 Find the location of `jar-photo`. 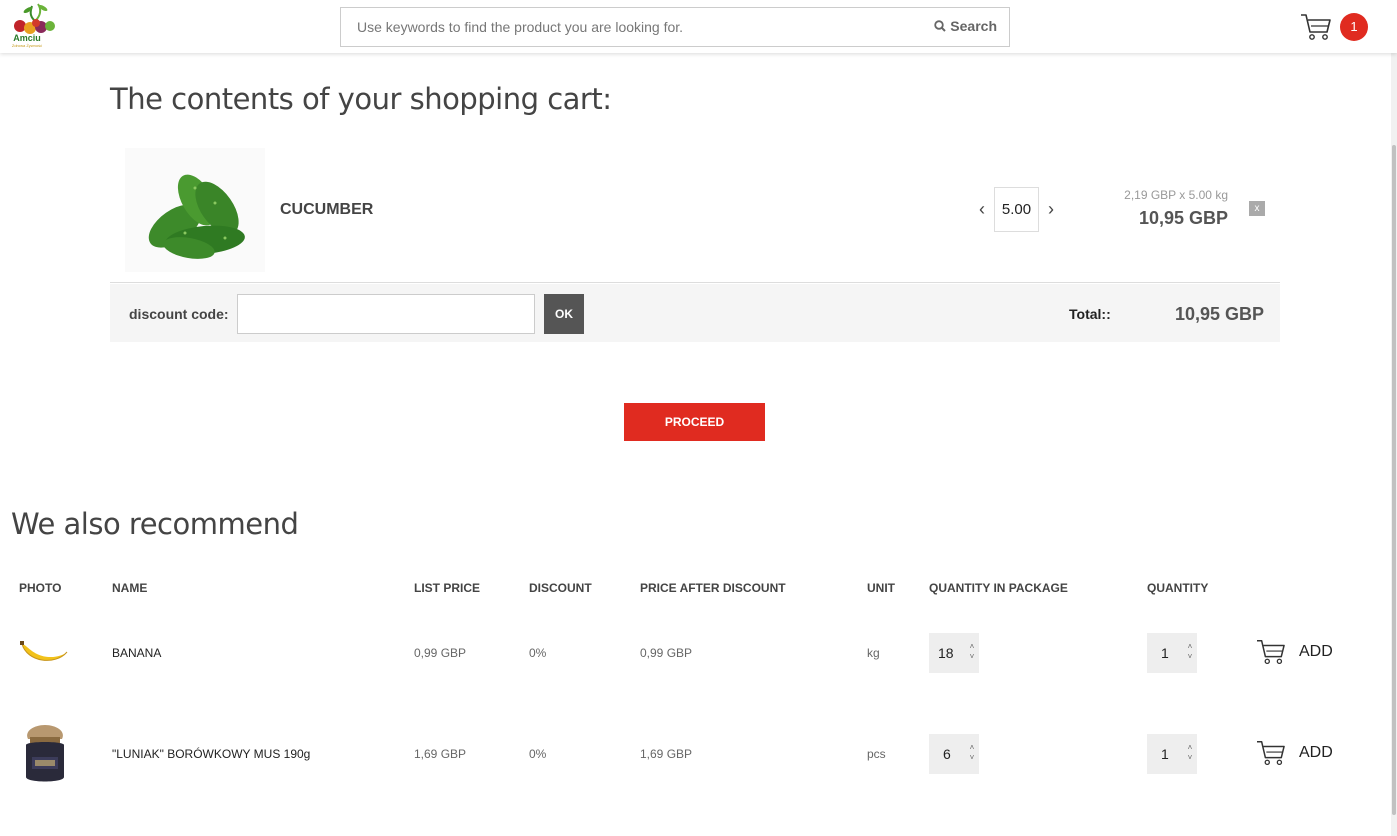

jar-photo is located at coordinates (45, 756).